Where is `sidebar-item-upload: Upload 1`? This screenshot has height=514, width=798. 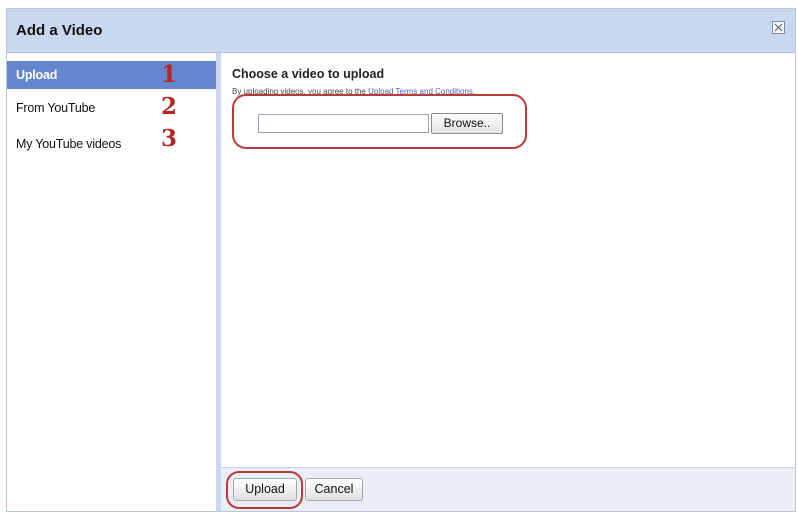 sidebar-item-upload: Upload 1 is located at coordinates (111, 75).